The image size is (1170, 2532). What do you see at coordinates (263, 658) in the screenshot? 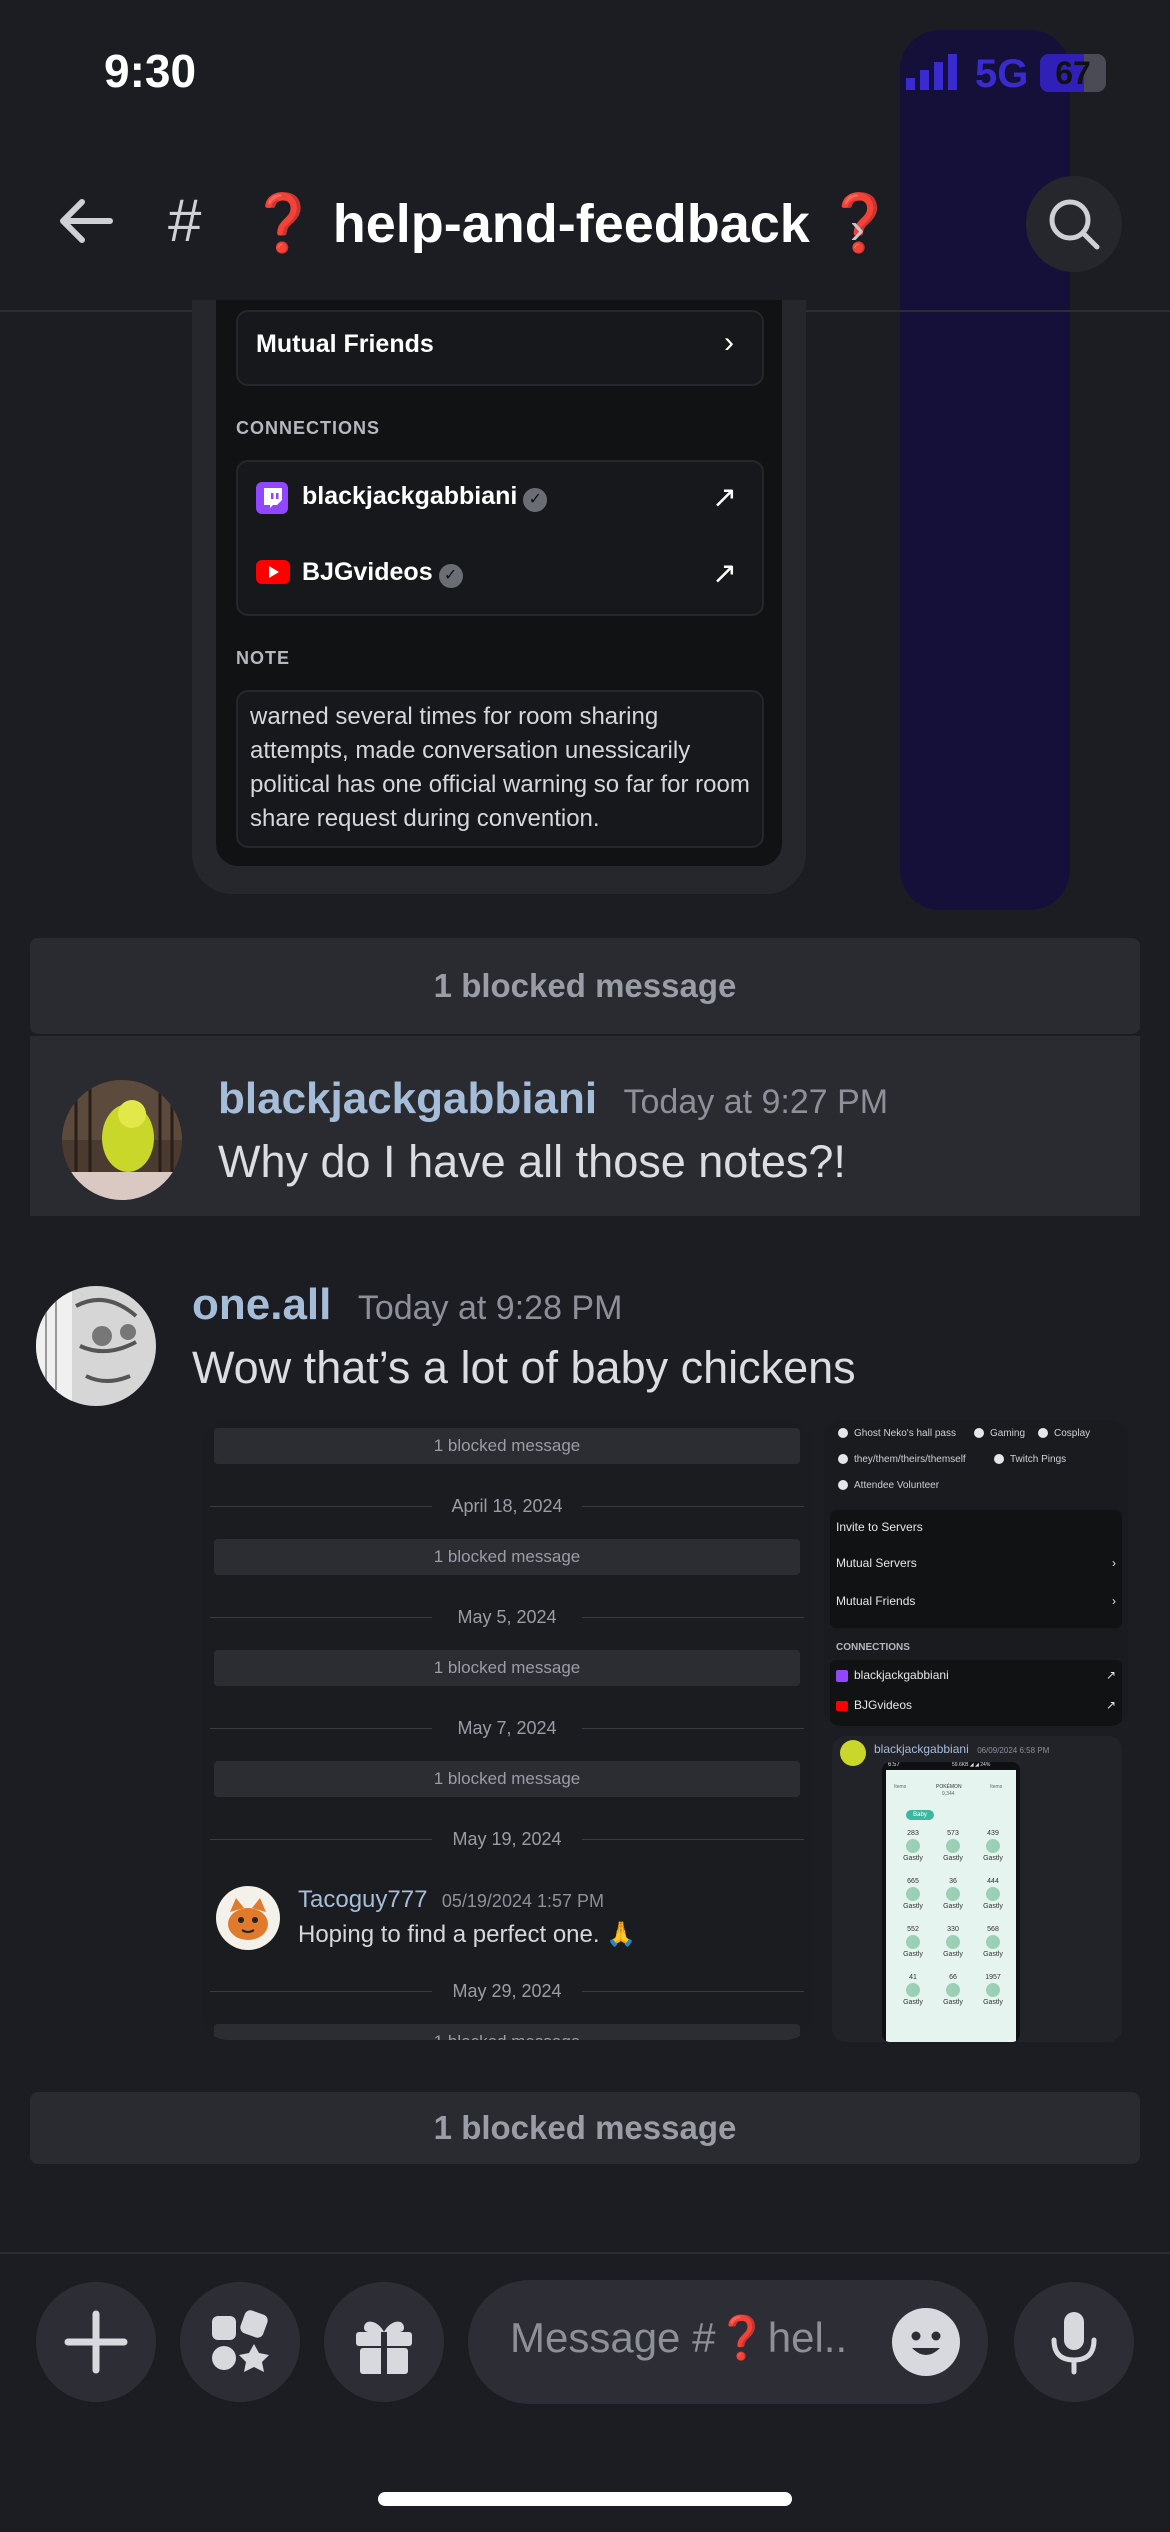
I see `note-label: NOTE` at bounding box center [263, 658].